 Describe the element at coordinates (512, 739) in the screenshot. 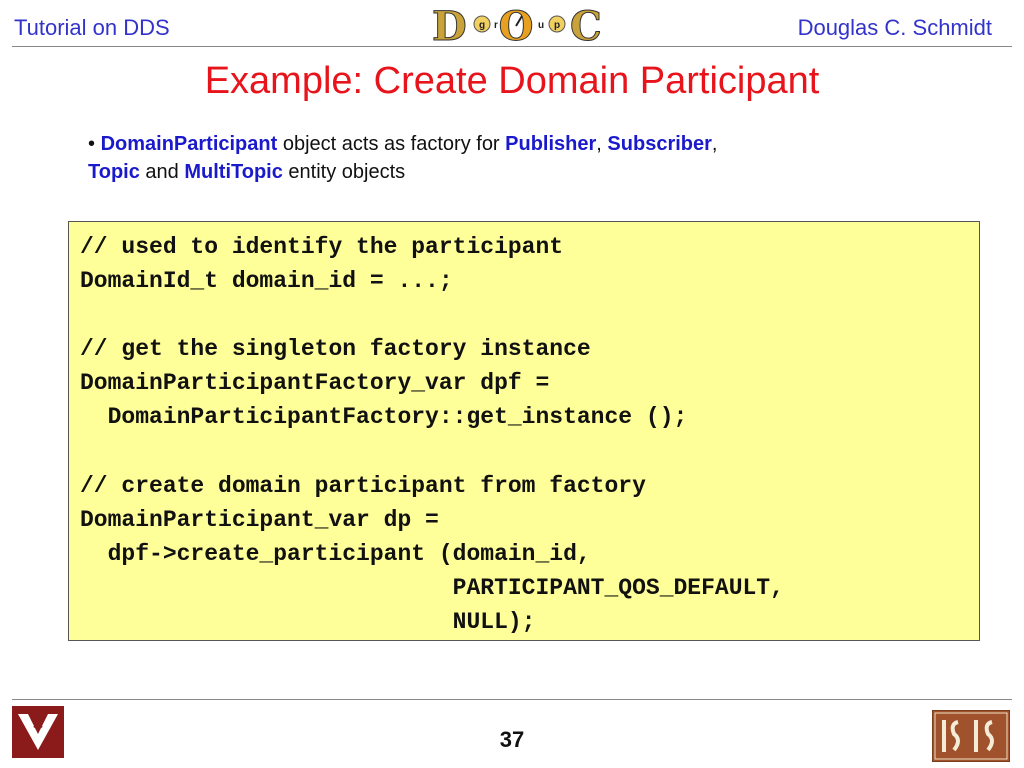

I see `page-number: 37` at that location.